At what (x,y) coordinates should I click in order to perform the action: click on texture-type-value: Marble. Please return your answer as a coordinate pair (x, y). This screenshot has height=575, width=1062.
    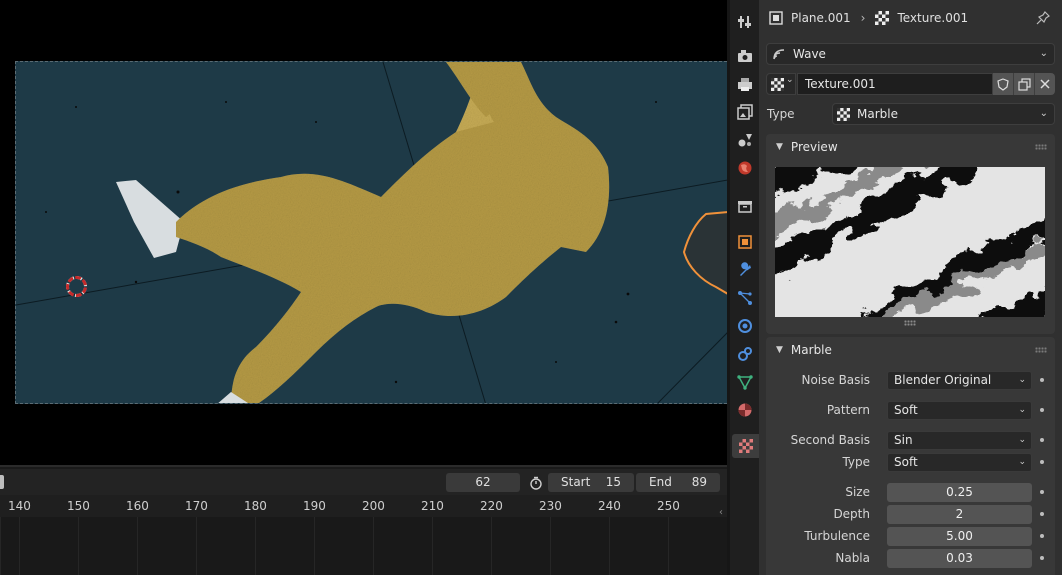
    Looking at the image, I should click on (877, 114).